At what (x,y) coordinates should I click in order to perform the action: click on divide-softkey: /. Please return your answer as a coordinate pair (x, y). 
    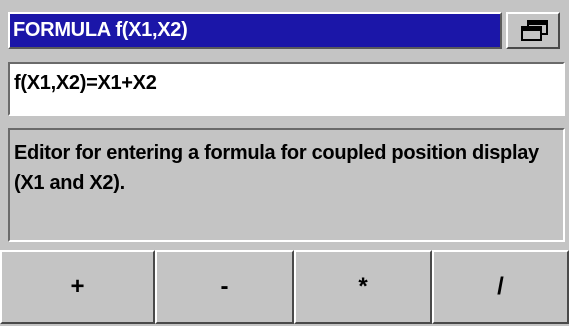
    Looking at the image, I should click on (500, 287).